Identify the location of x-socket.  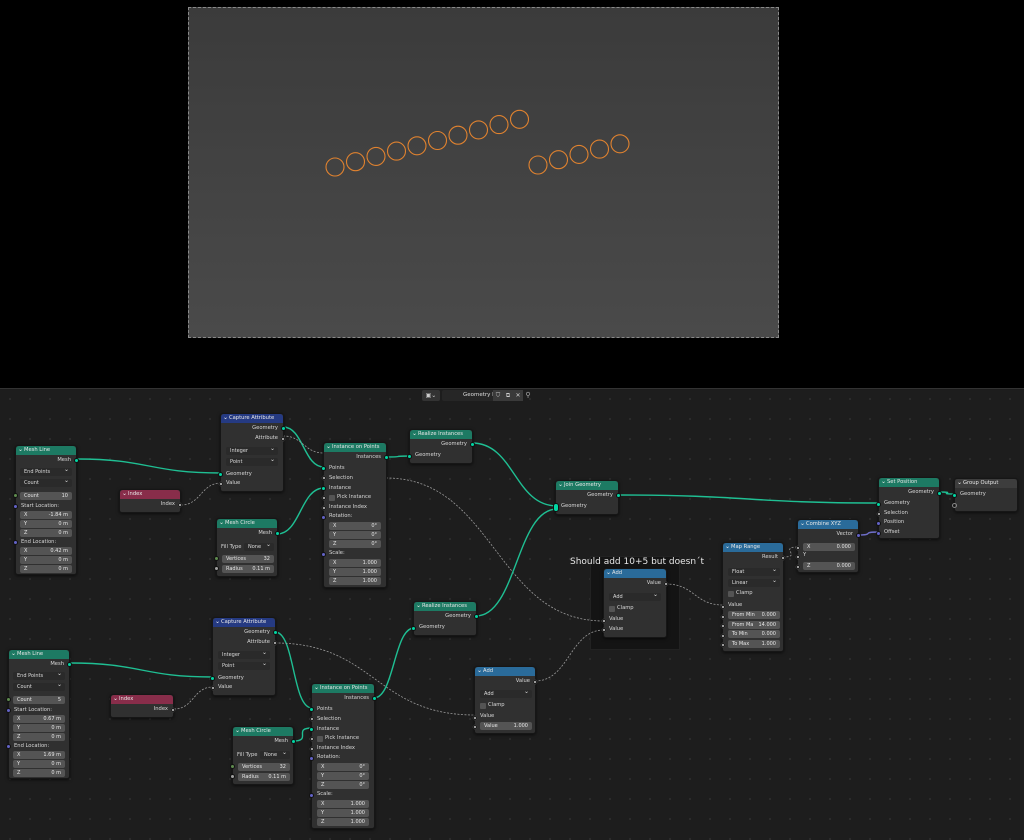
(798, 548).